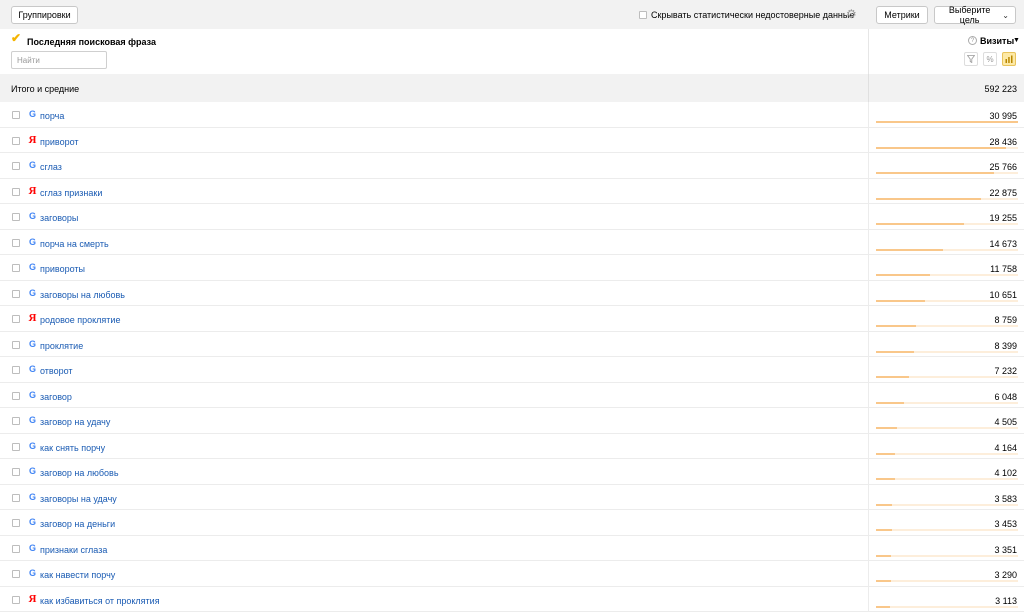 This screenshot has height=612, width=1024. What do you see at coordinates (1005, 499) in the screenshot?
I see `visits-value: 3 583` at bounding box center [1005, 499].